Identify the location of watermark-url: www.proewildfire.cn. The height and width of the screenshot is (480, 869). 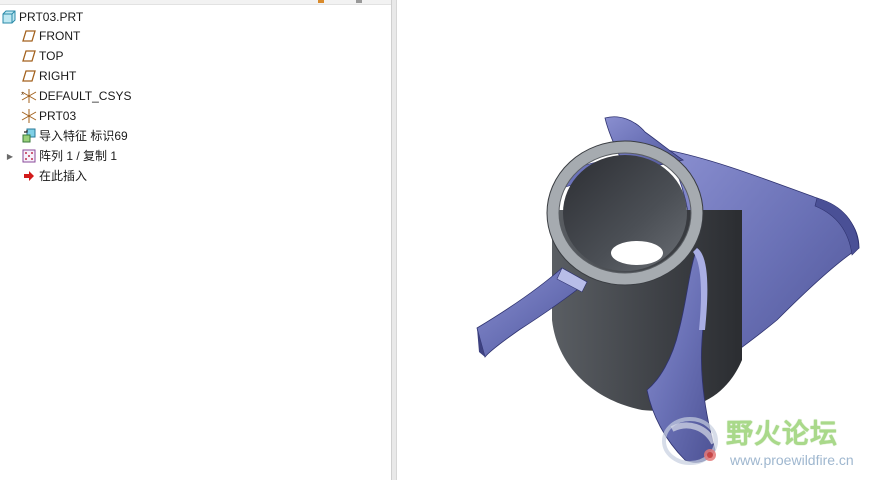
(792, 460).